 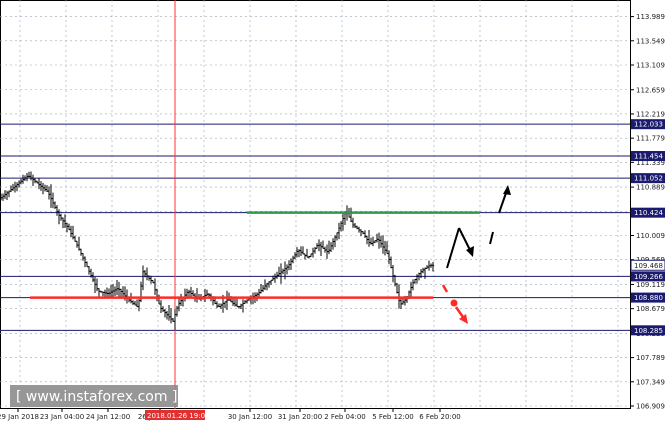 I want to click on level-label: 112.033, so click(x=648, y=125).